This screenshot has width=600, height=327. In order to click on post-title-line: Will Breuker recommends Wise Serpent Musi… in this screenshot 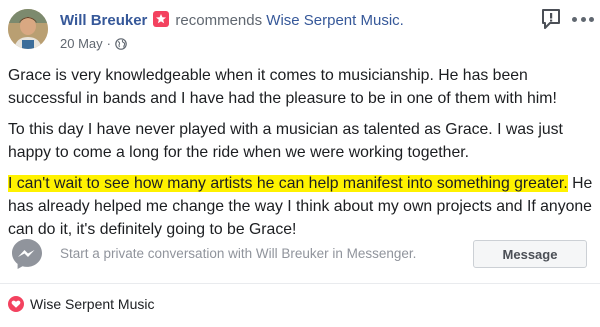, I will do `click(232, 20)`.